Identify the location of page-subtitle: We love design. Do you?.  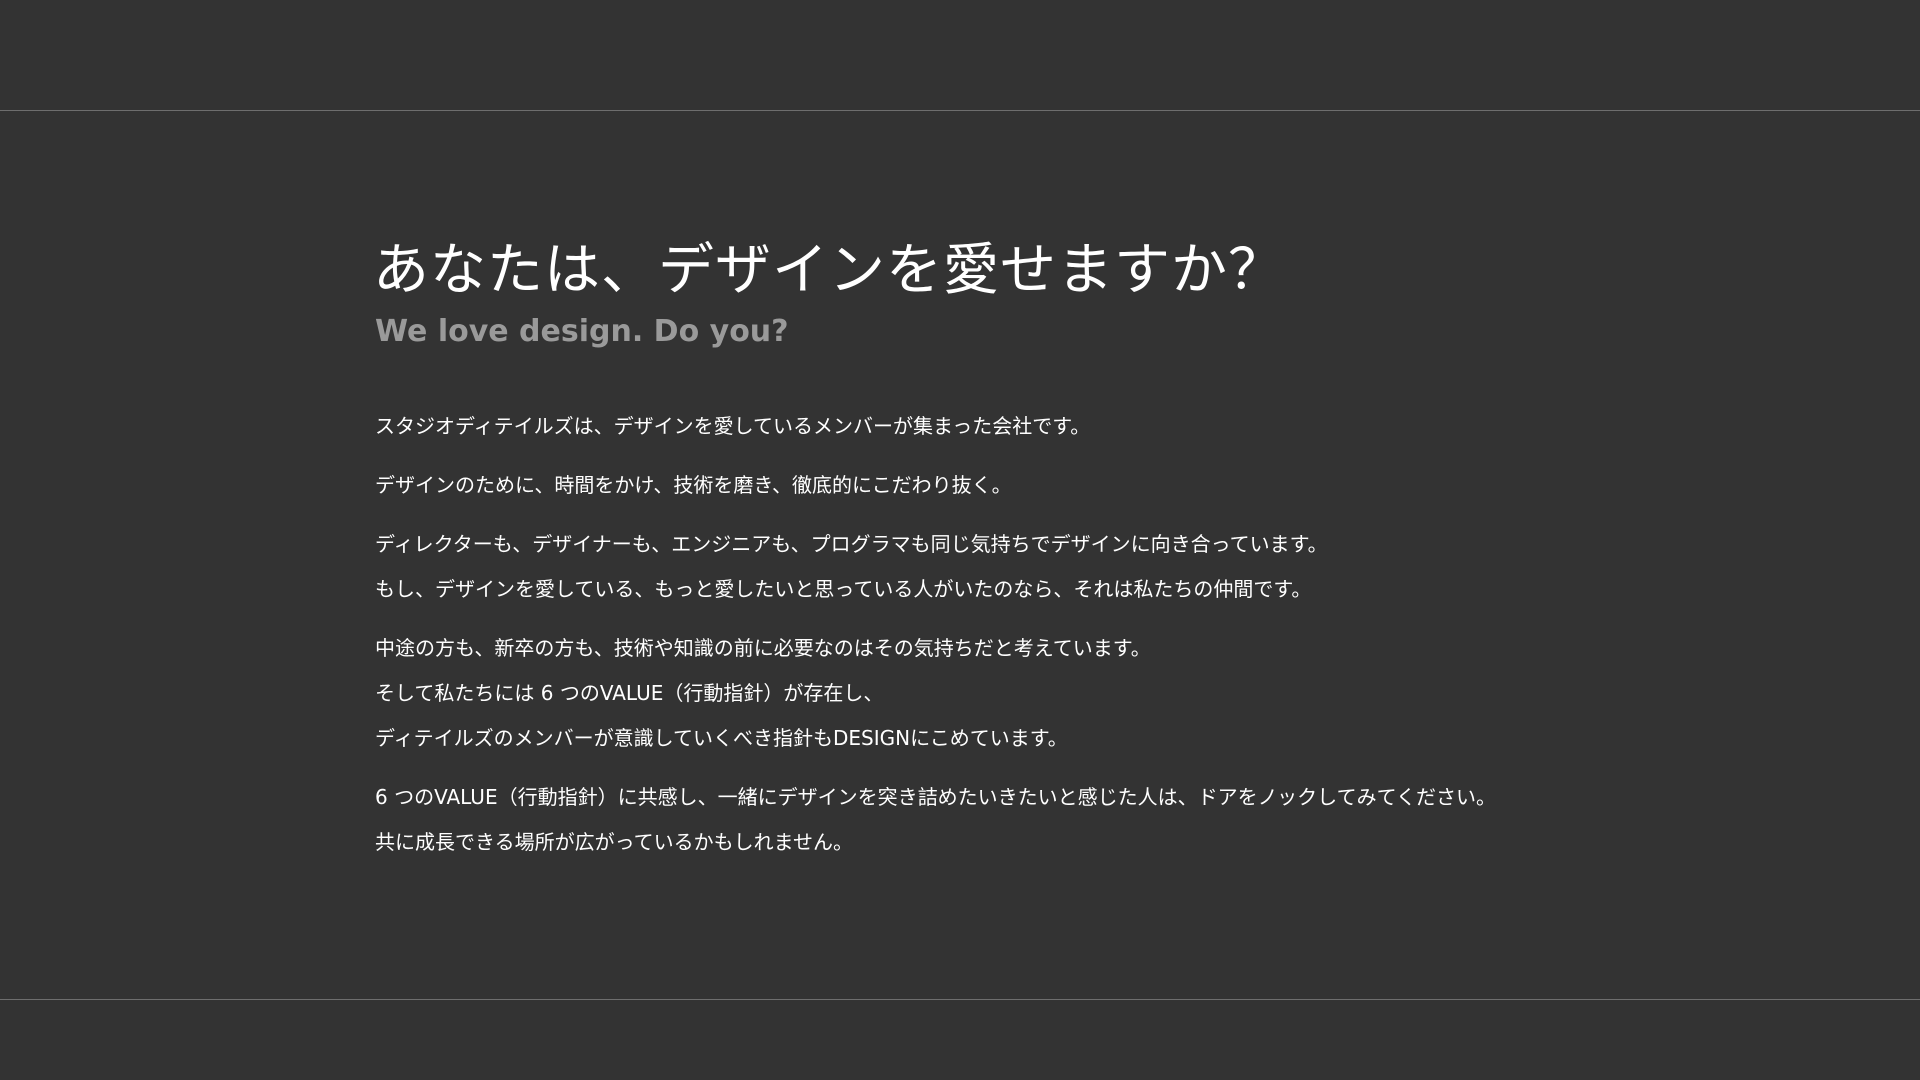
(582, 331).